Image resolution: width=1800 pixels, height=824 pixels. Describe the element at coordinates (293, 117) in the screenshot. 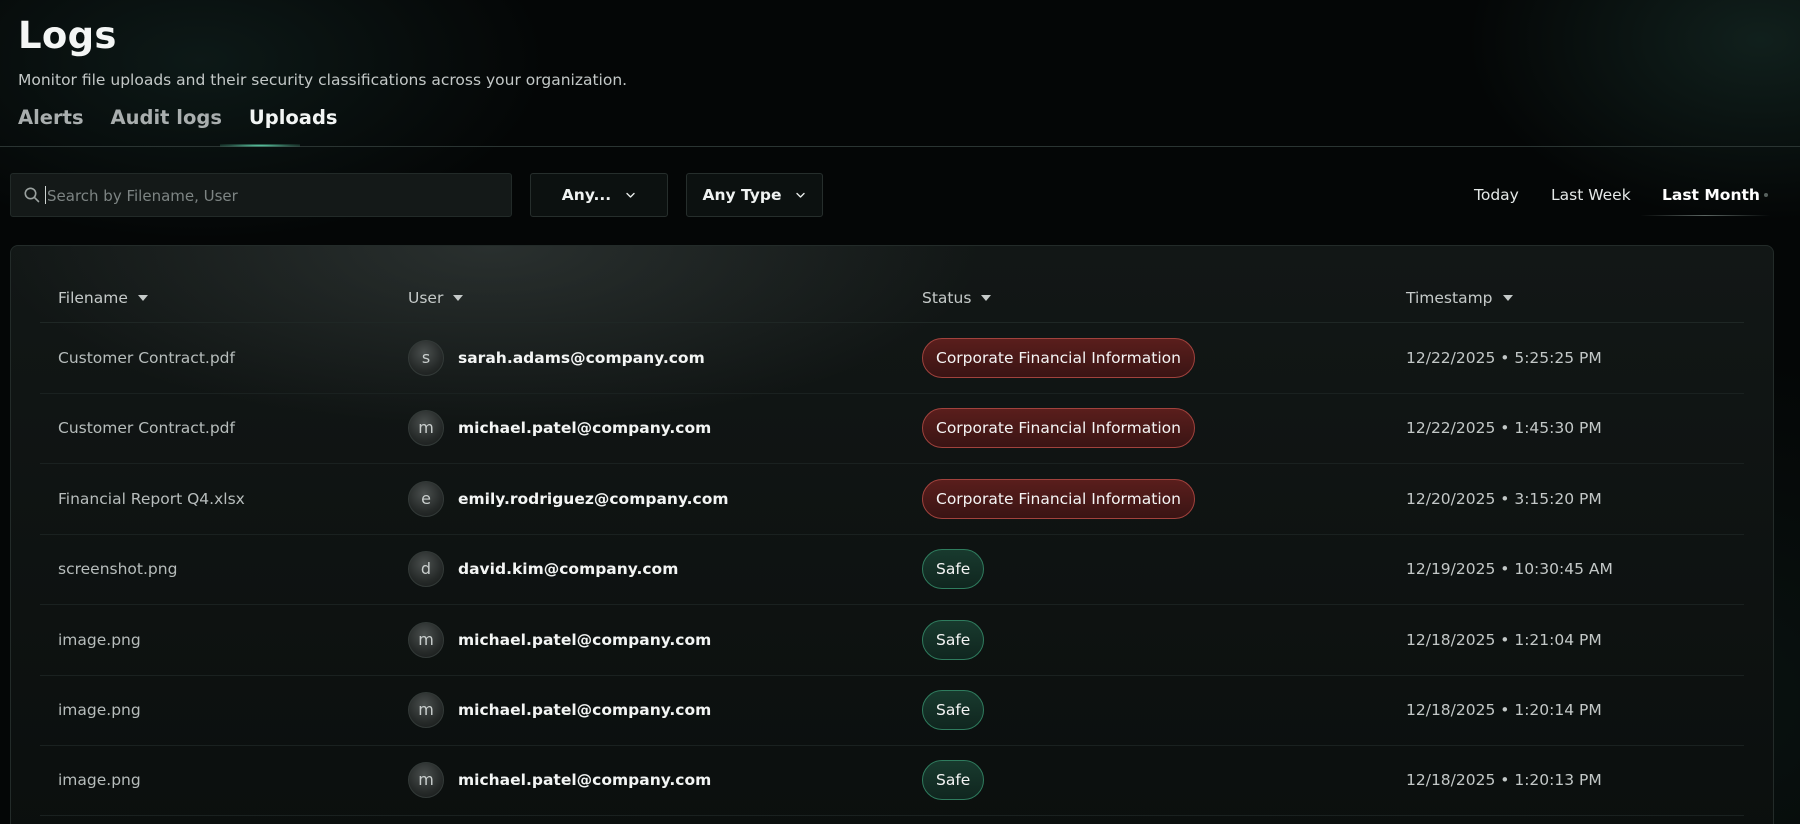

I see `tab-uploads: Uploads` at that location.